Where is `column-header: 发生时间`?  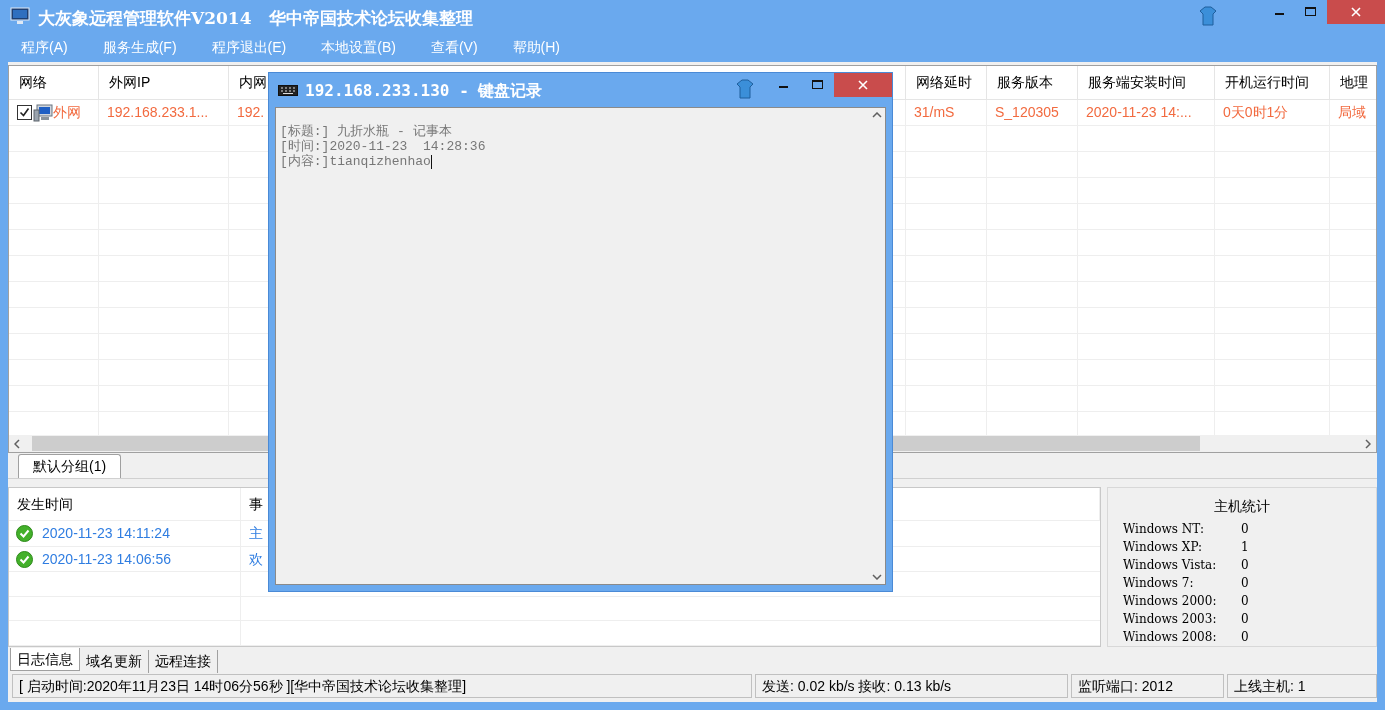 column-header: 发生时间 is located at coordinates (45, 504).